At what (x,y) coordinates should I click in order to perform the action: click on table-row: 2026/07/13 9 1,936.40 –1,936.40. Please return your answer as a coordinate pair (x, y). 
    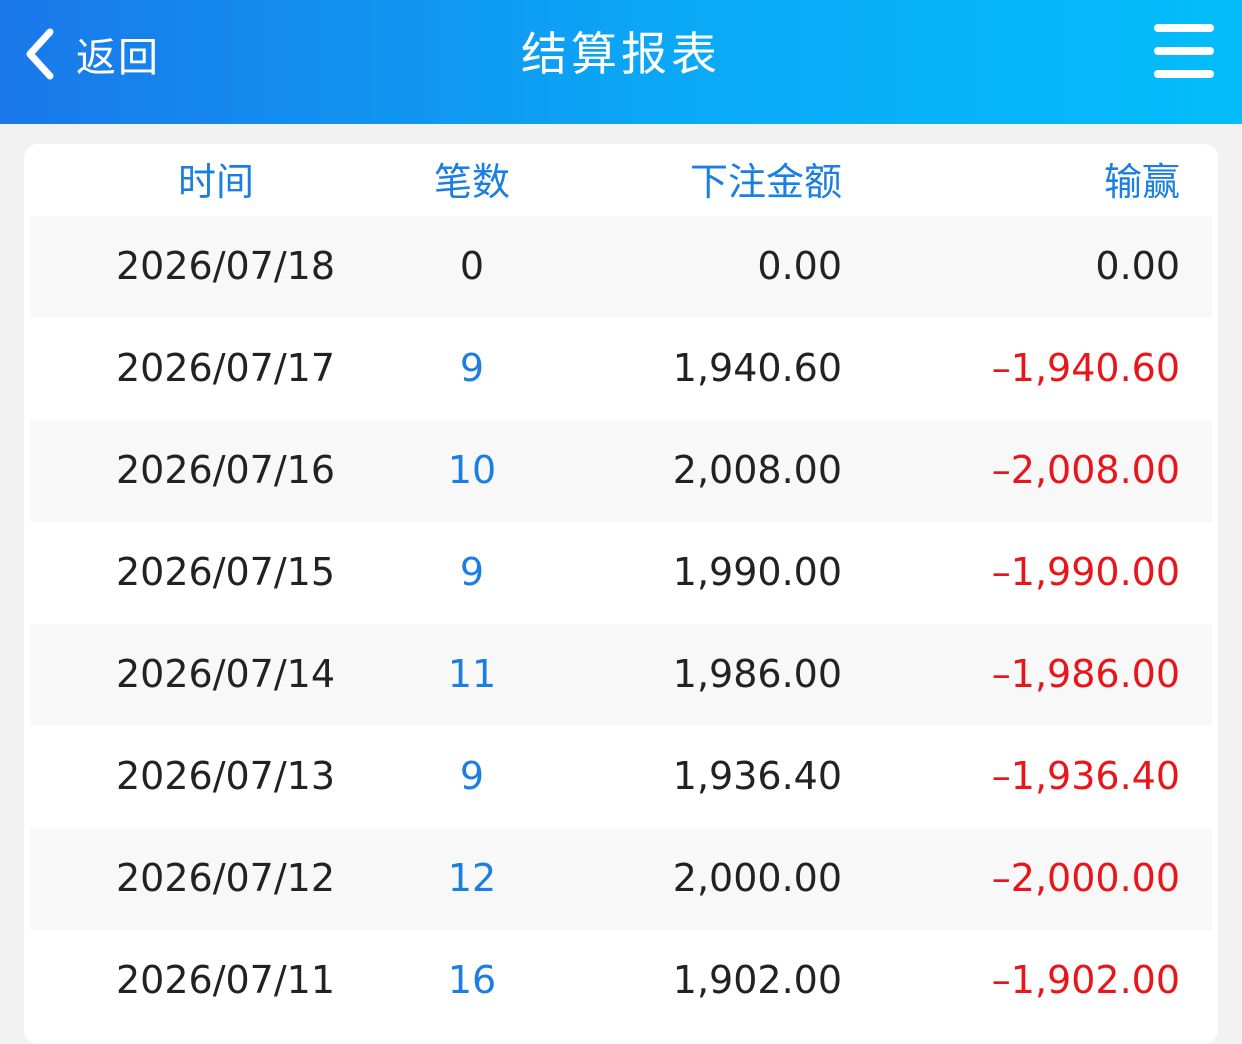
    Looking at the image, I should click on (621, 777).